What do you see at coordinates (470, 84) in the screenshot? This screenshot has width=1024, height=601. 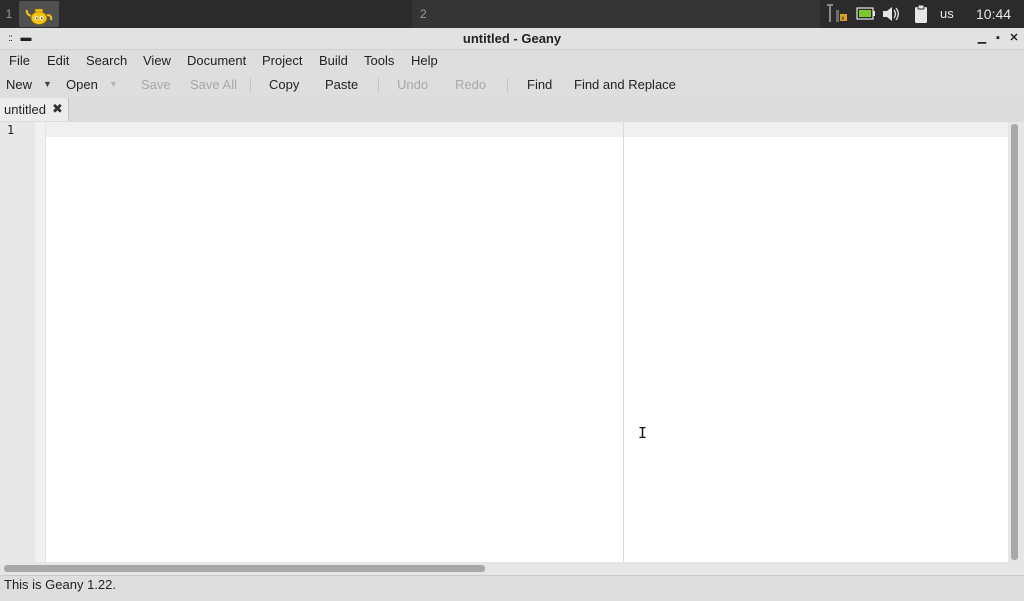 I see `redo-button: Redo` at bounding box center [470, 84].